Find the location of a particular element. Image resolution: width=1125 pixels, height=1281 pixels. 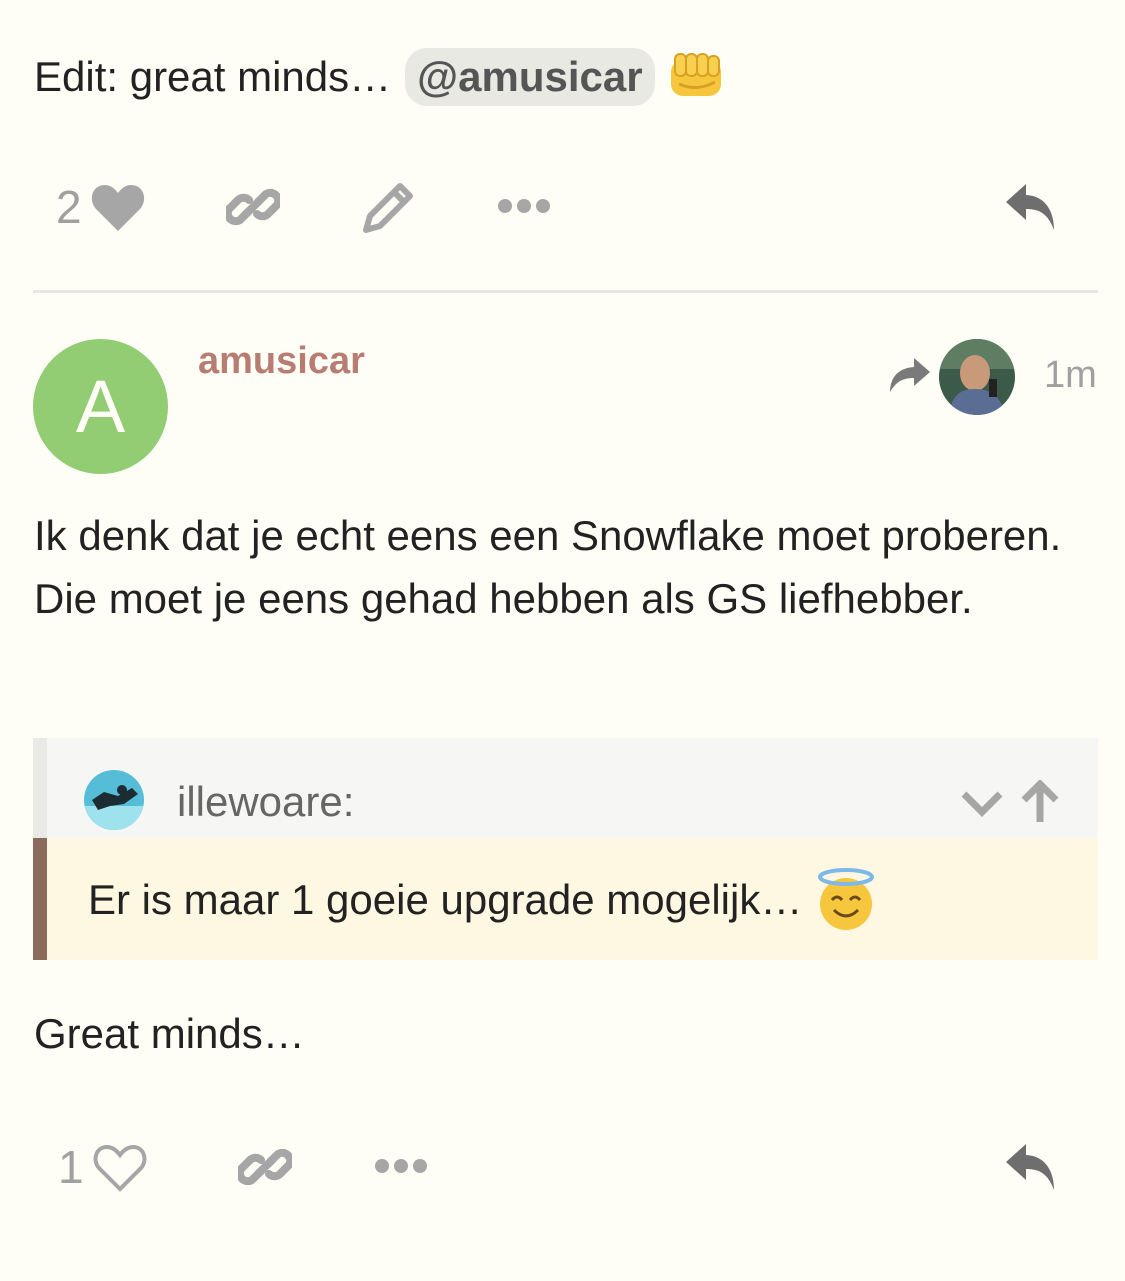

post2-username: amusicar is located at coordinates (281, 361).